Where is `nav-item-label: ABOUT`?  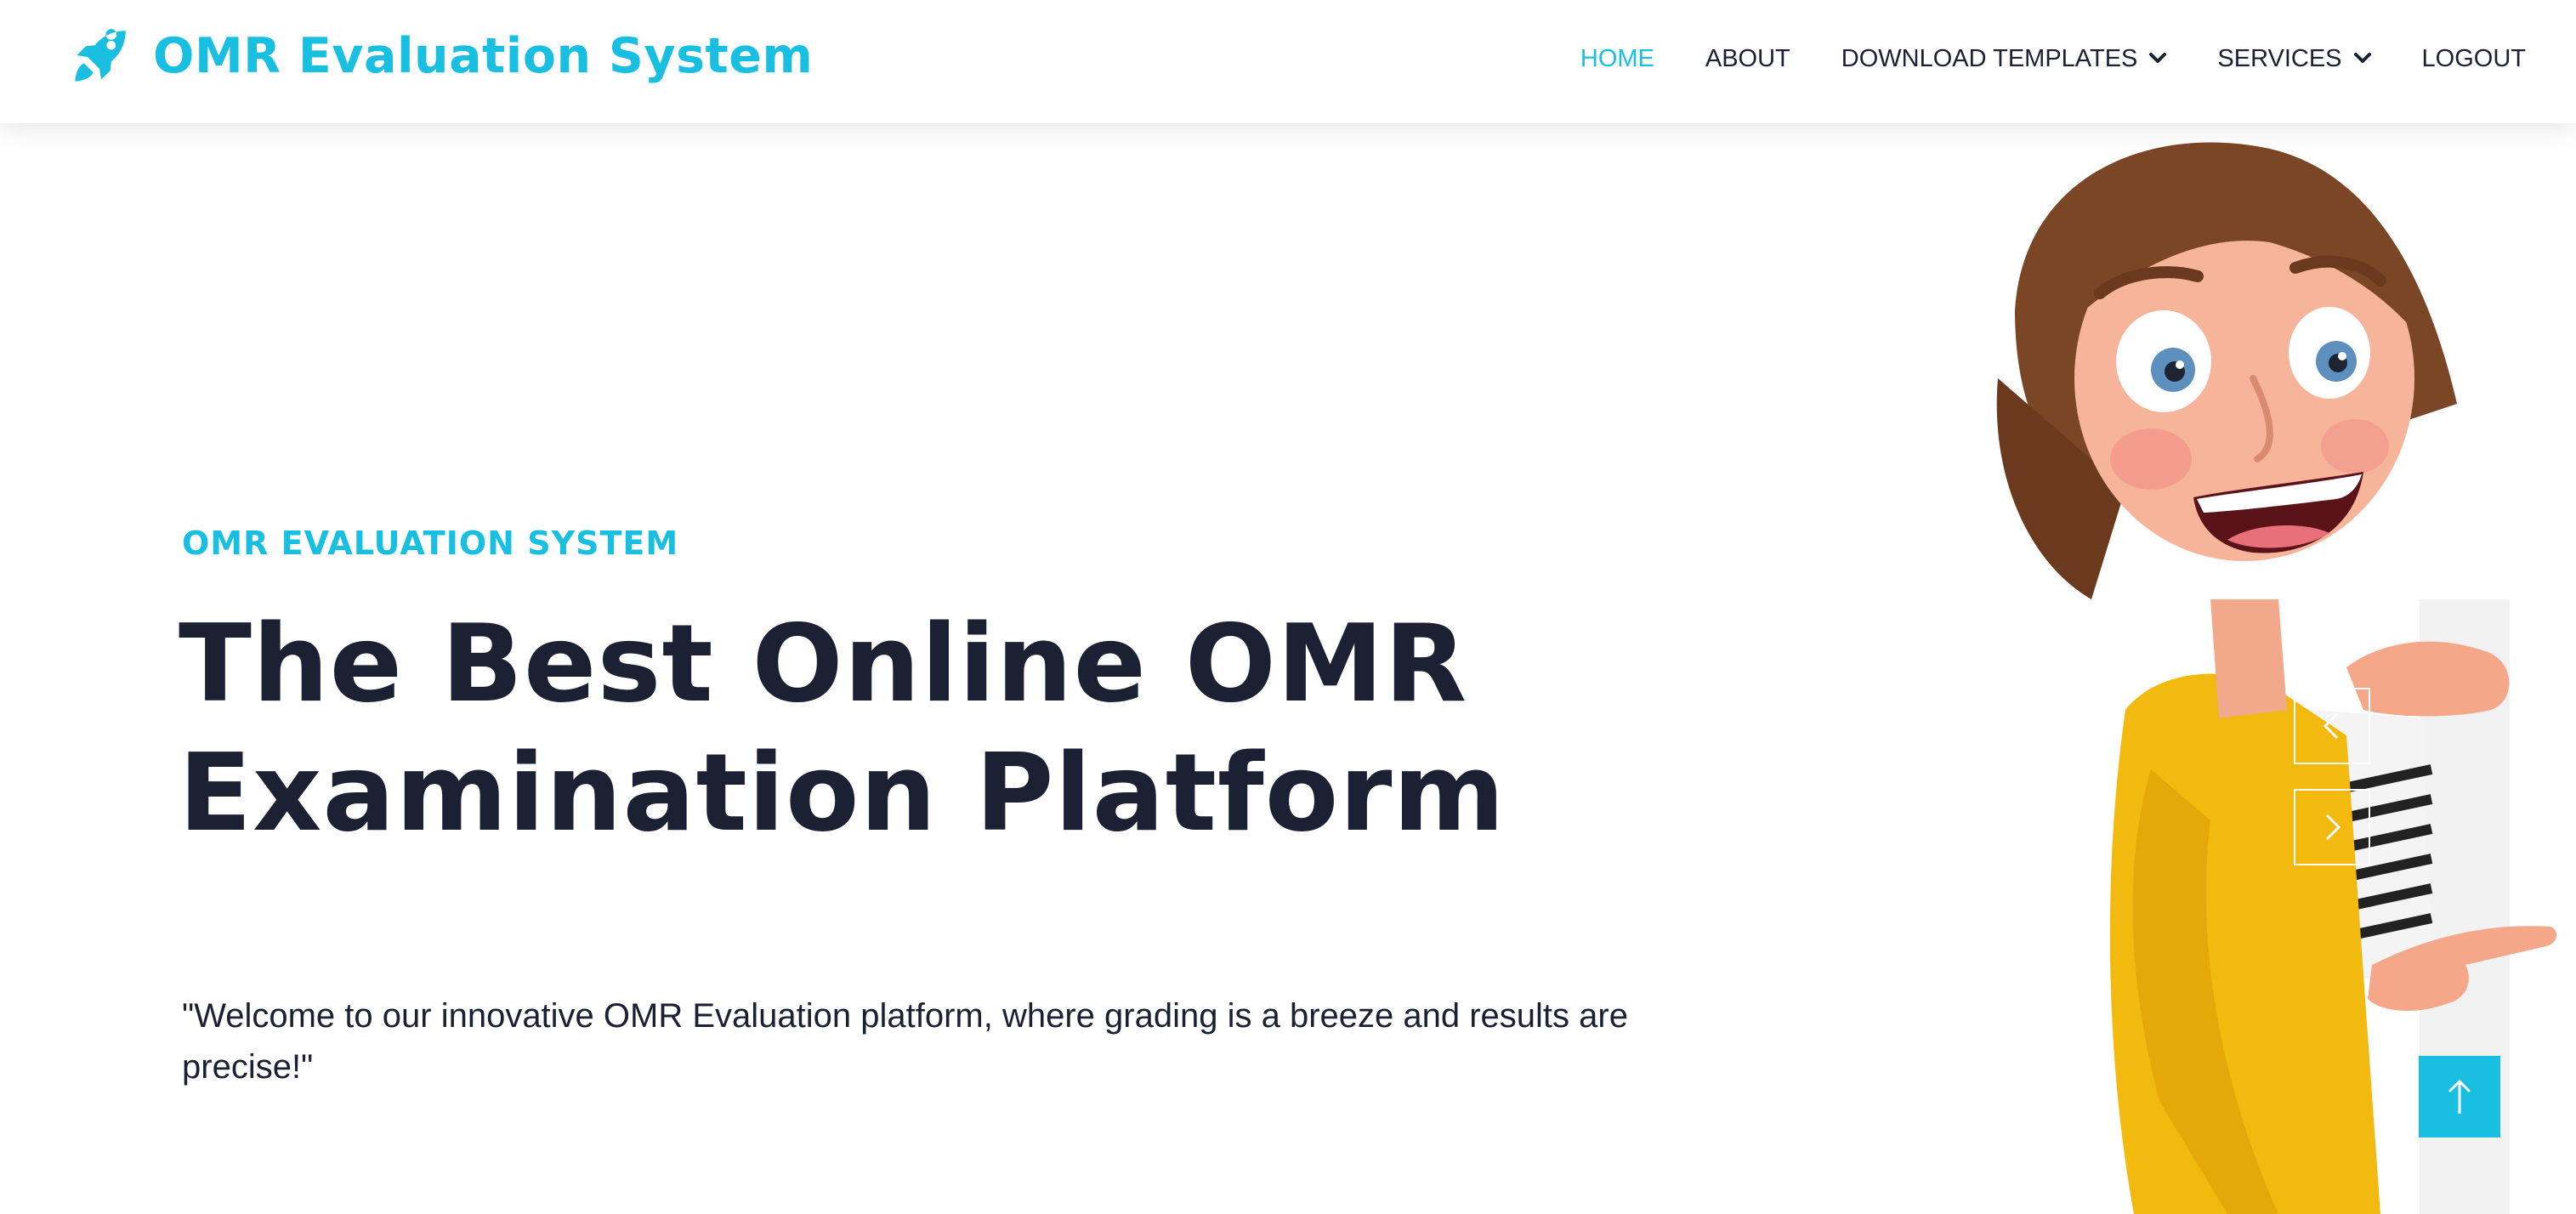 nav-item-label: ABOUT is located at coordinates (1748, 58).